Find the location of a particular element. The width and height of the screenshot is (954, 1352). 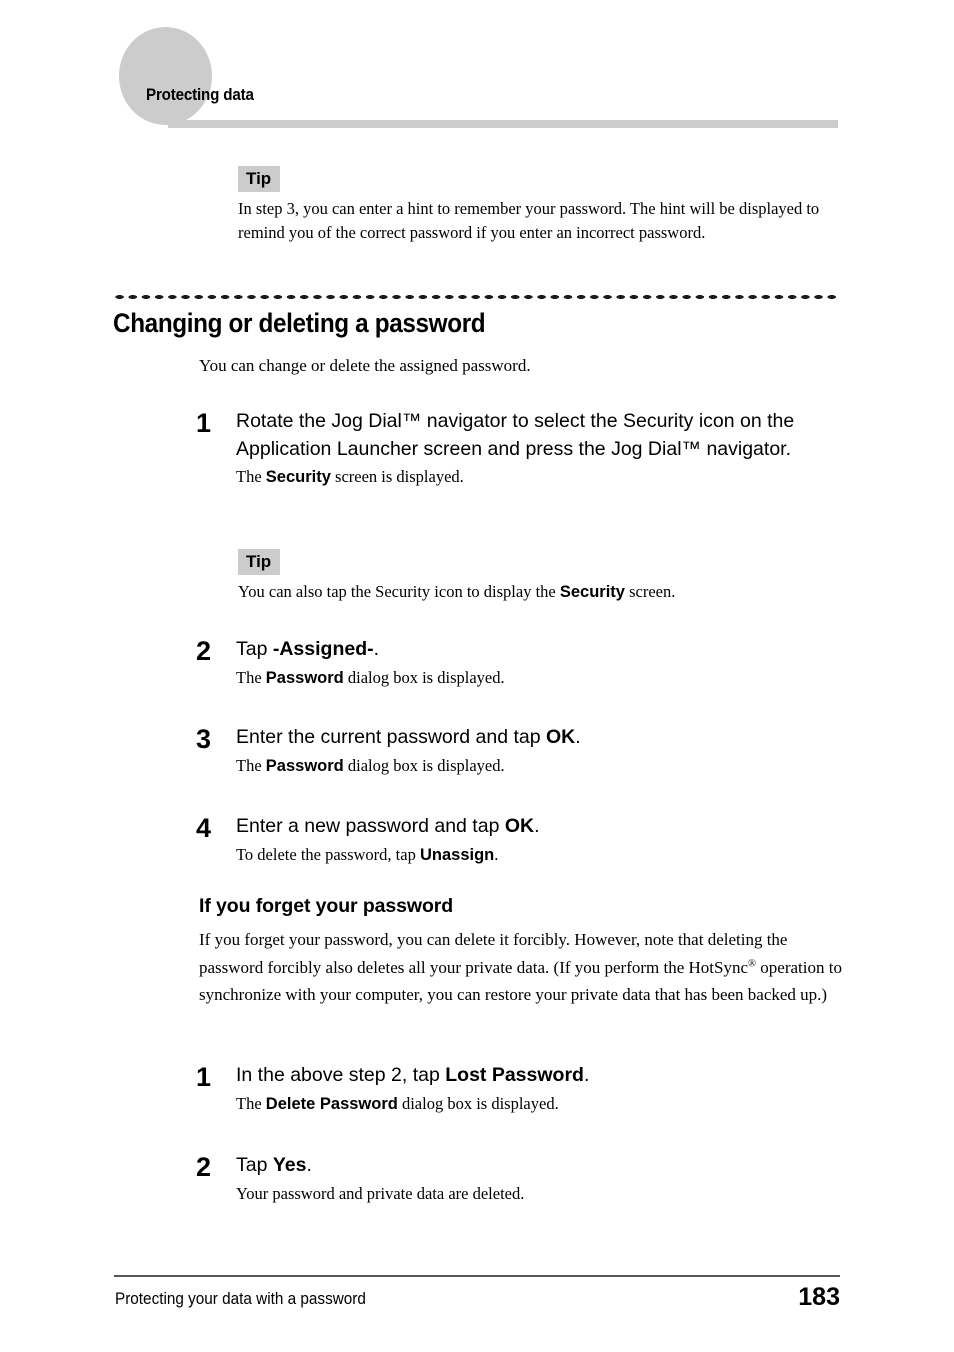

step-number: 3 is located at coordinates (204, 739).